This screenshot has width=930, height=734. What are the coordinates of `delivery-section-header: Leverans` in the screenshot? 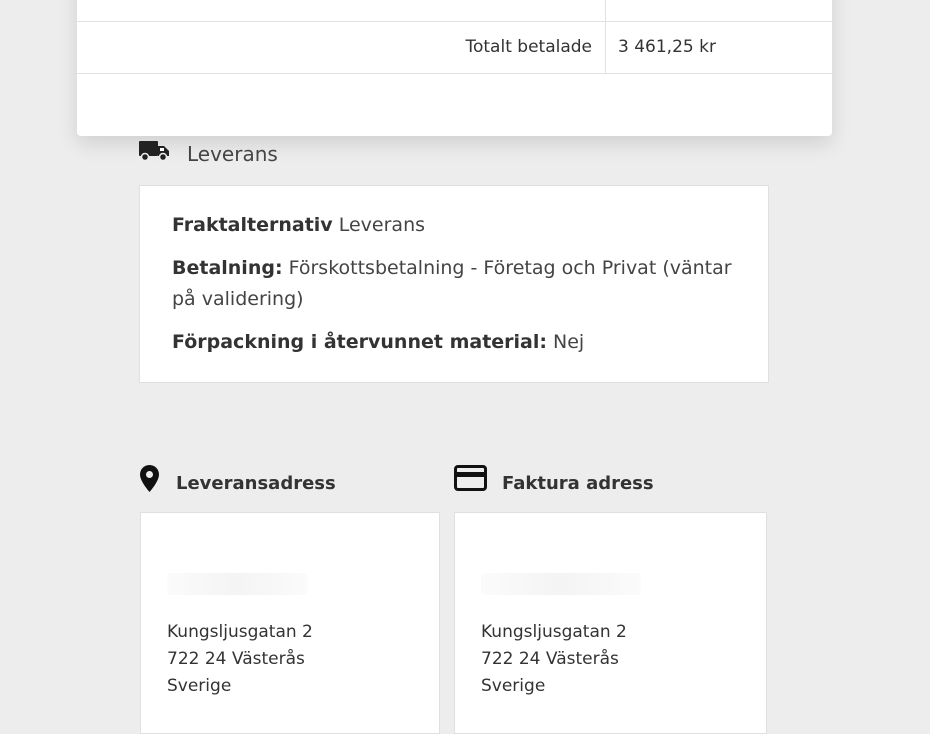 It's located at (208, 151).